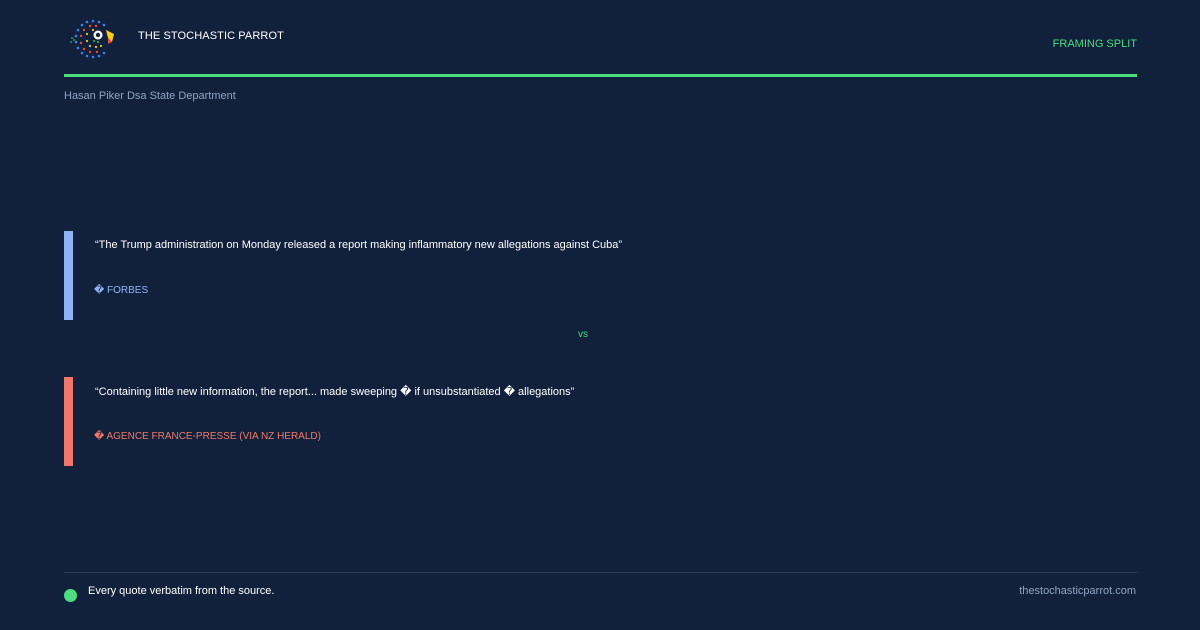 The height and width of the screenshot is (630, 1200). Describe the element at coordinates (181, 591) in the screenshot. I see `footer-note: Every quote verbatim from the source.` at that location.